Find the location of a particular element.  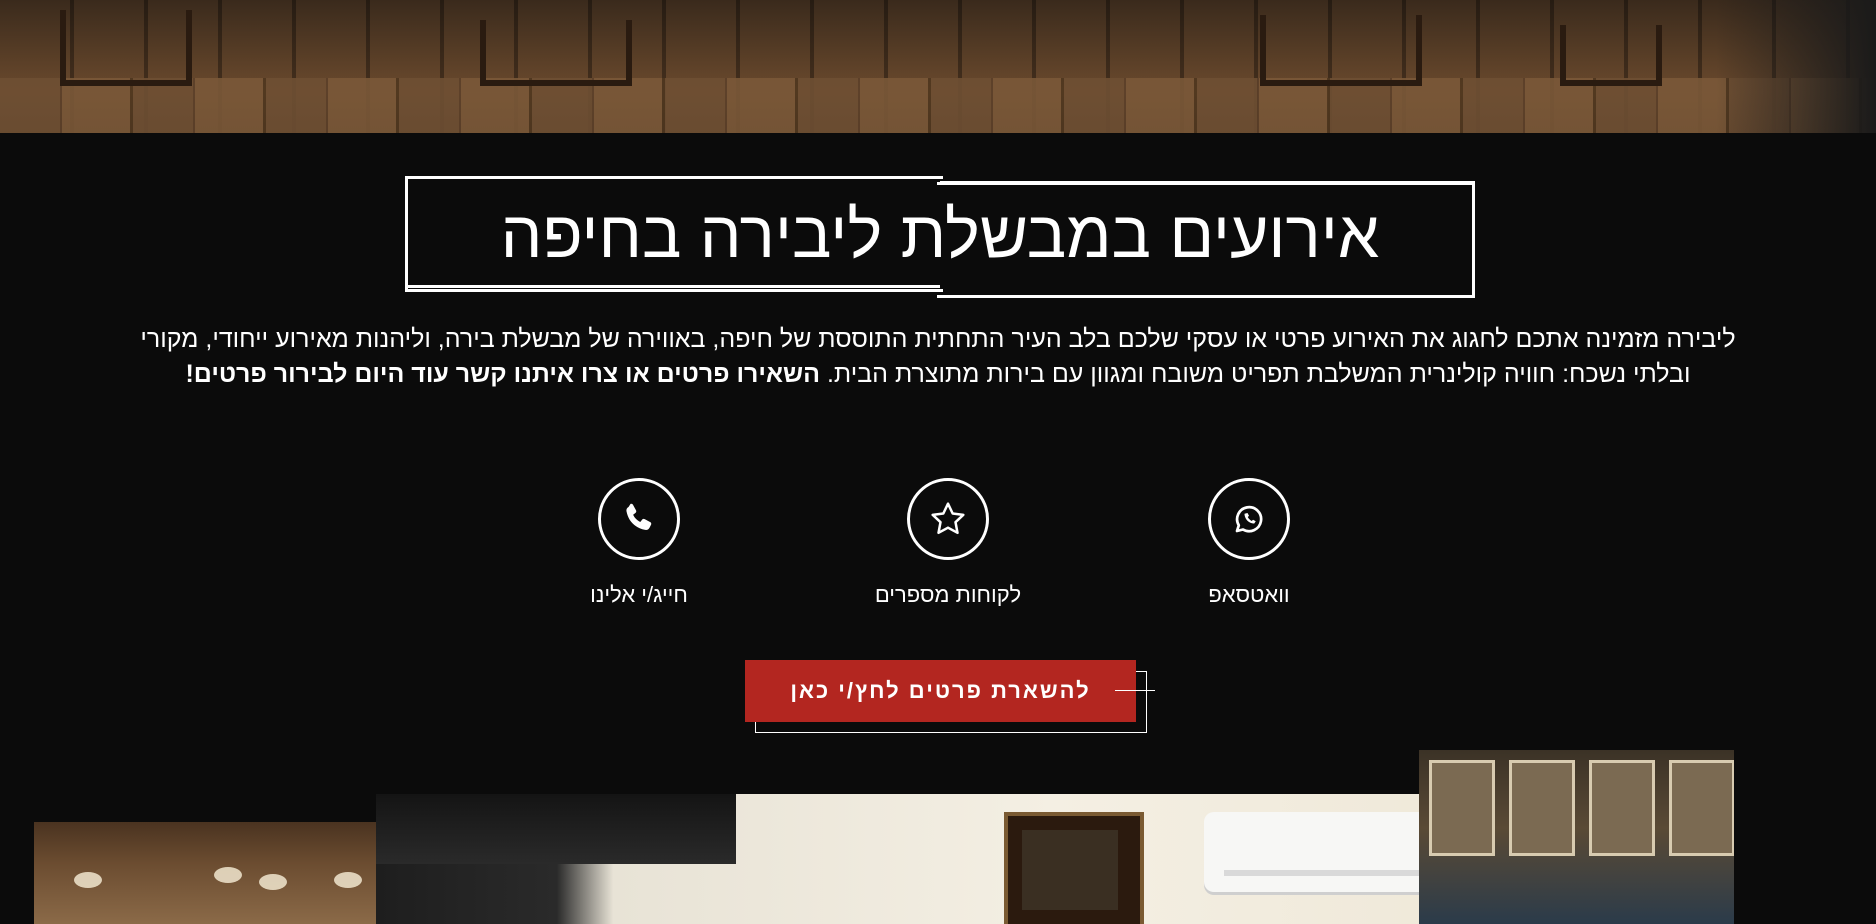

feature-label-whatsapp: וואטסאפ is located at coordinates (1249, 594).